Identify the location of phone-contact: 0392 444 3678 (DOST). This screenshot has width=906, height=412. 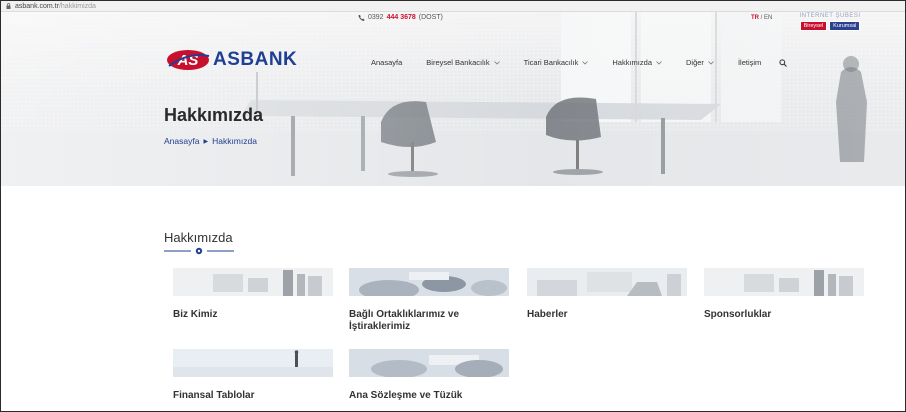
(400, 17).